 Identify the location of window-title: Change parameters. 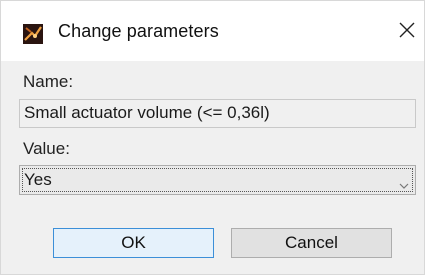
(138, 31).